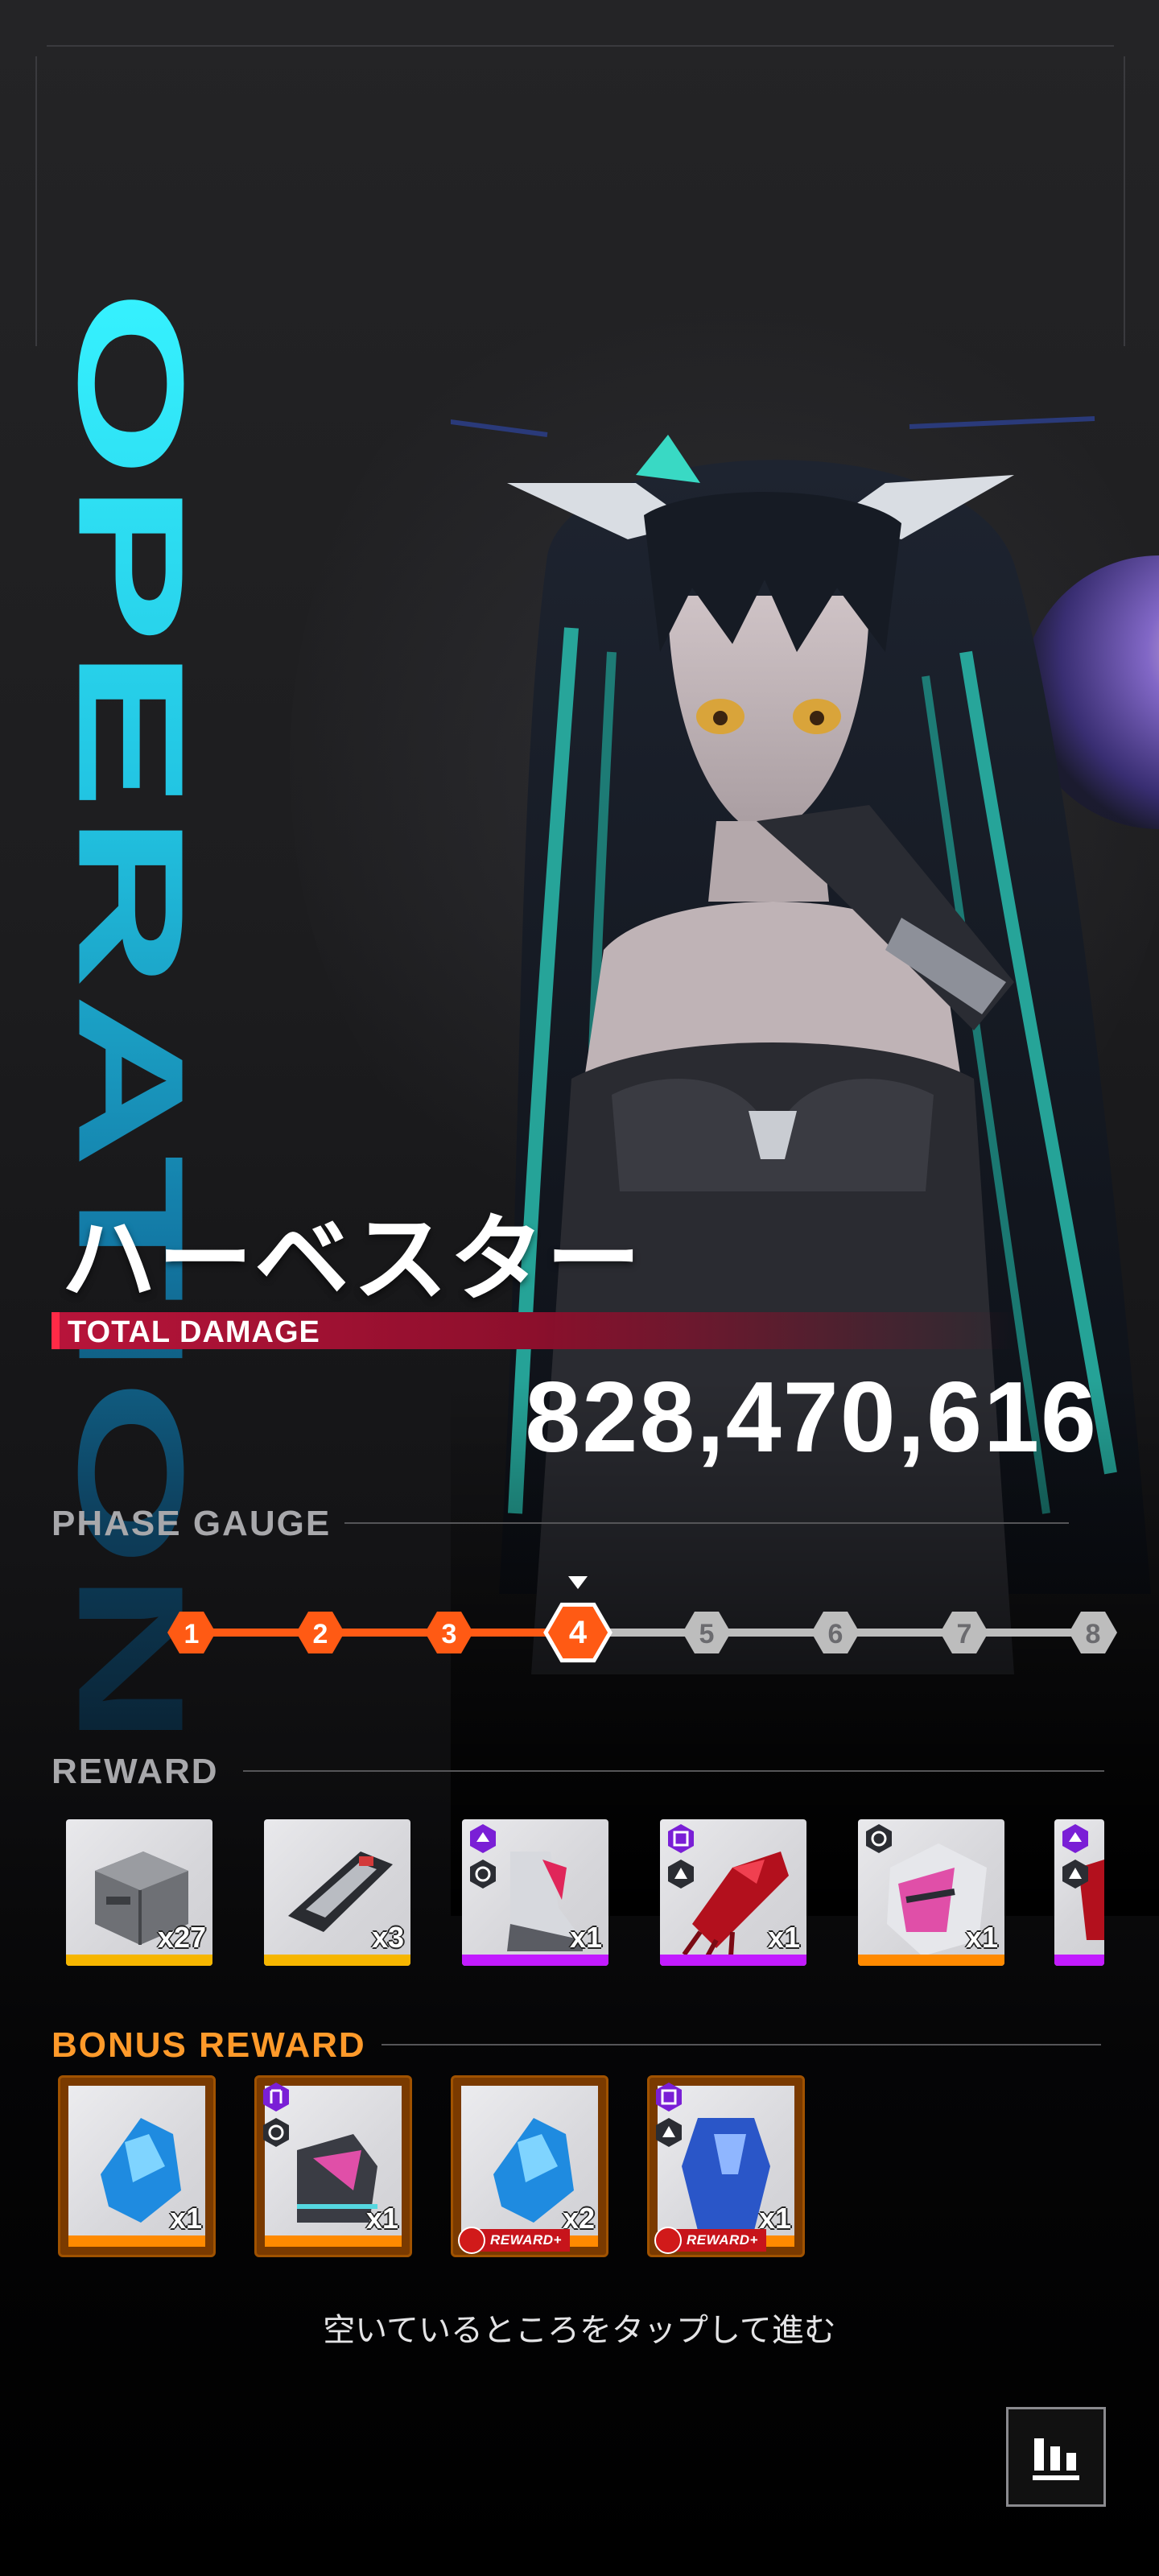  Describe the element at coordinates (135, 1771) in the screenshot. I see `reward-title: REWARD` at that location.